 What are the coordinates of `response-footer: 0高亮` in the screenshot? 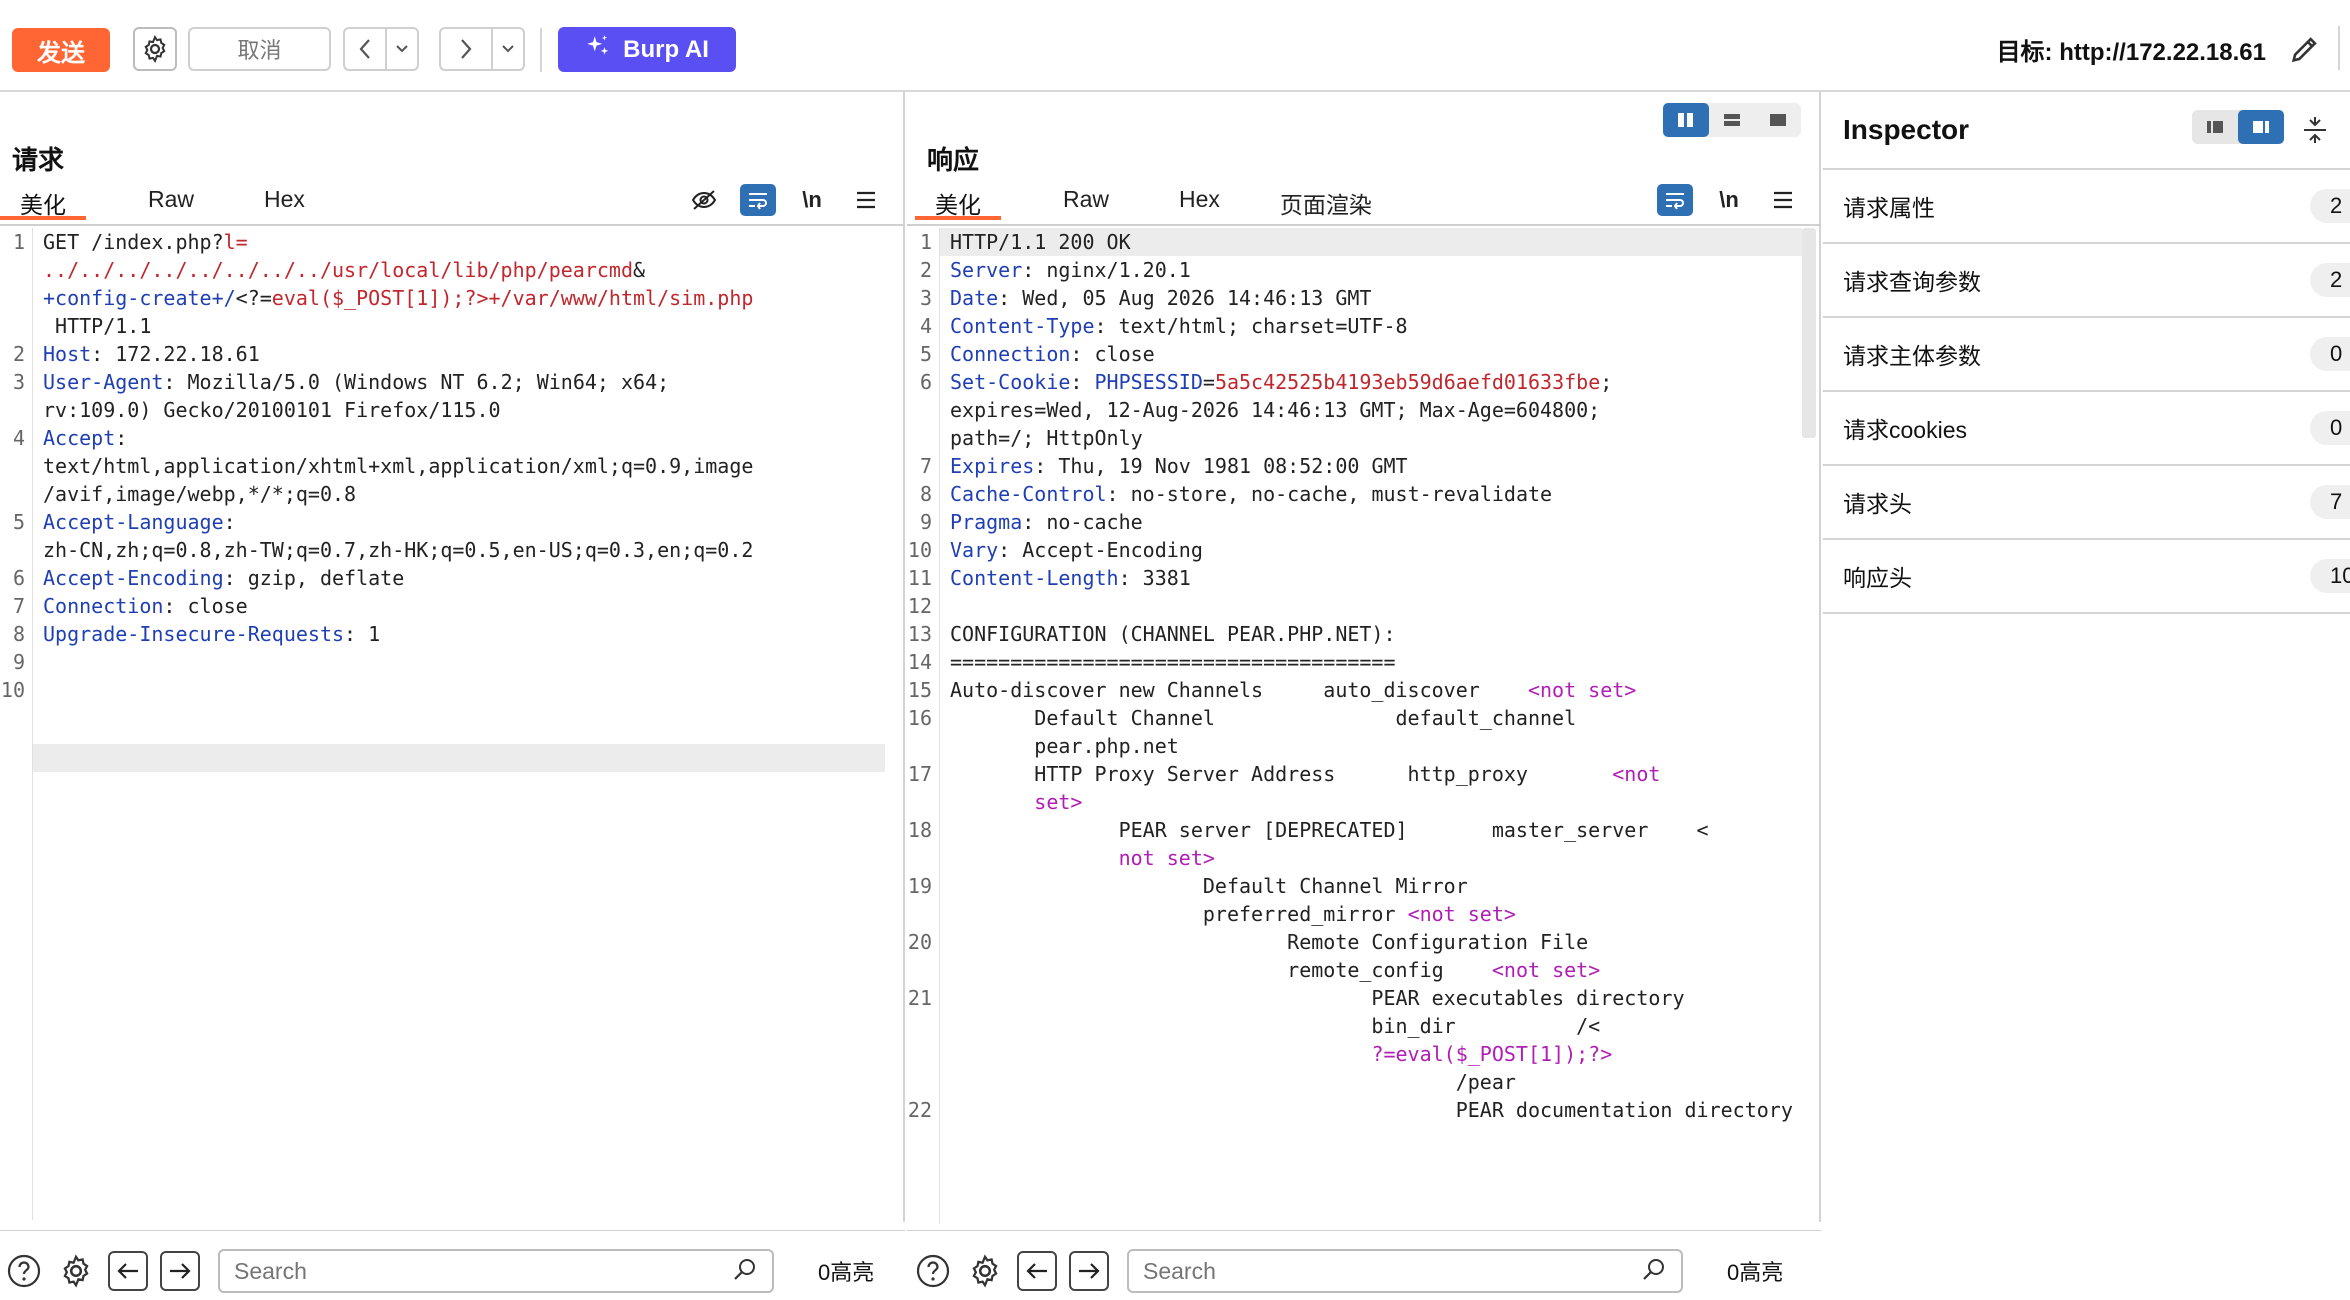 It's located at (1348, 1271).